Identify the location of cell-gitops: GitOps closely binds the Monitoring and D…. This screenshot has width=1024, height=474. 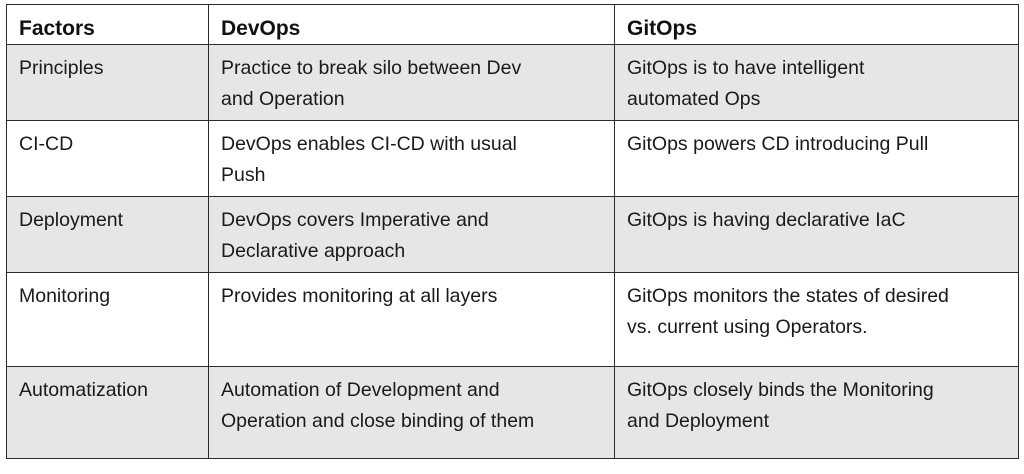
(816, 412).